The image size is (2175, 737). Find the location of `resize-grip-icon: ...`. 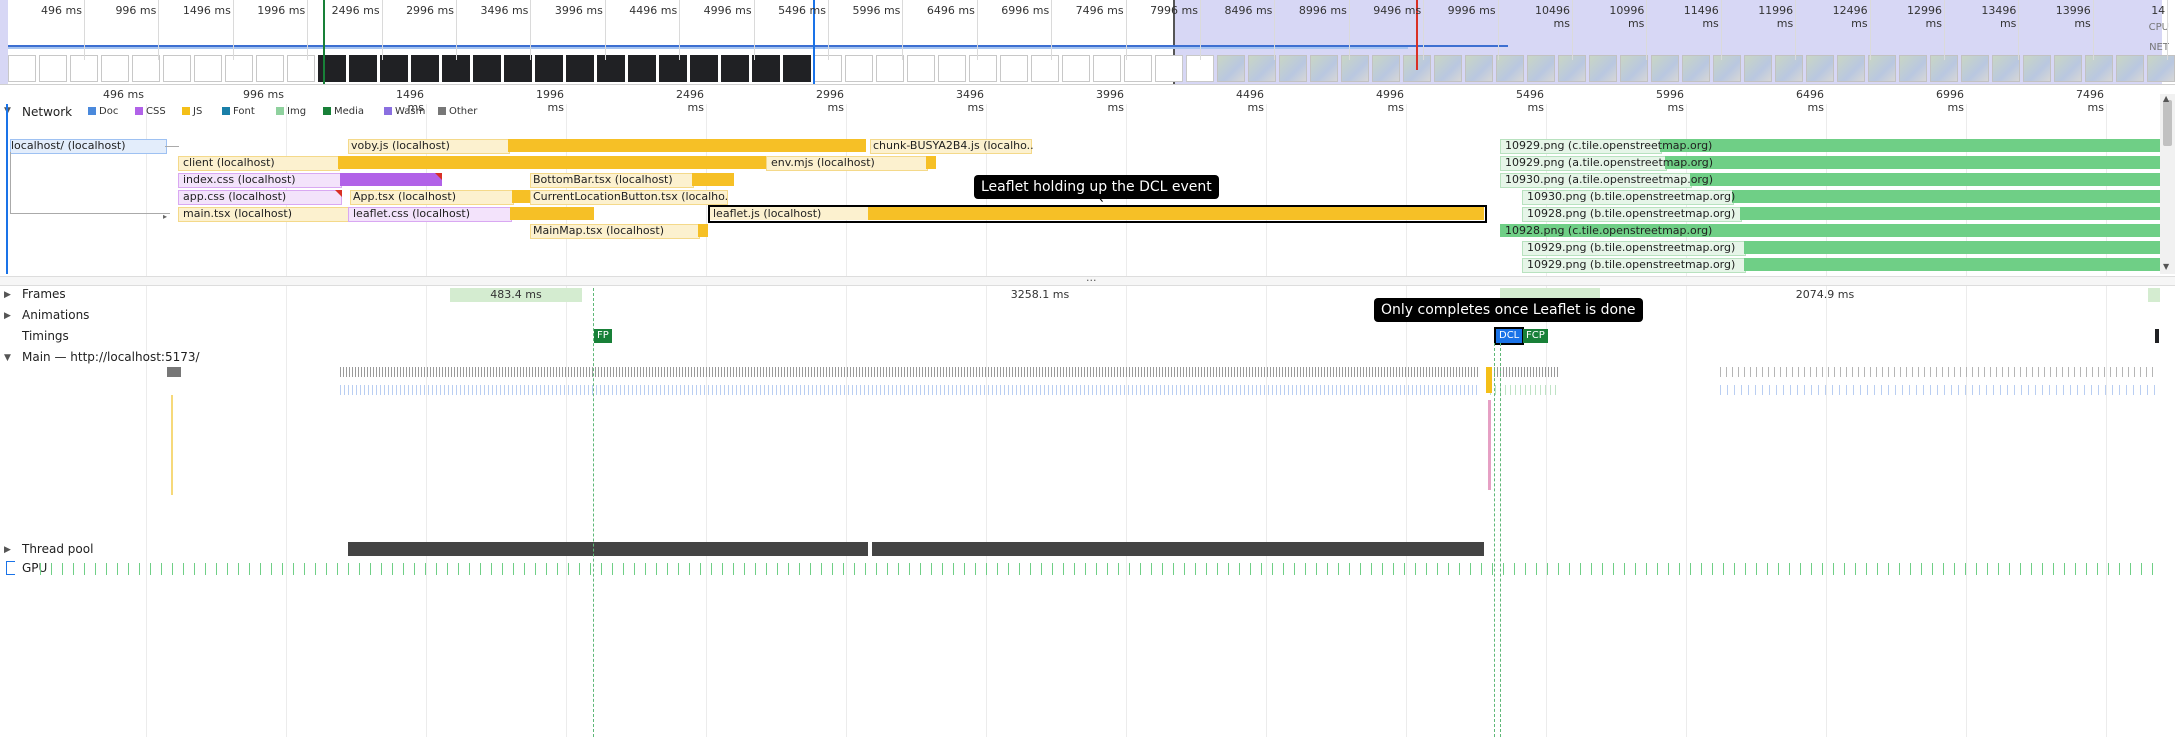

resize-grip-icon: ... is located at coordinates (1091, 277).